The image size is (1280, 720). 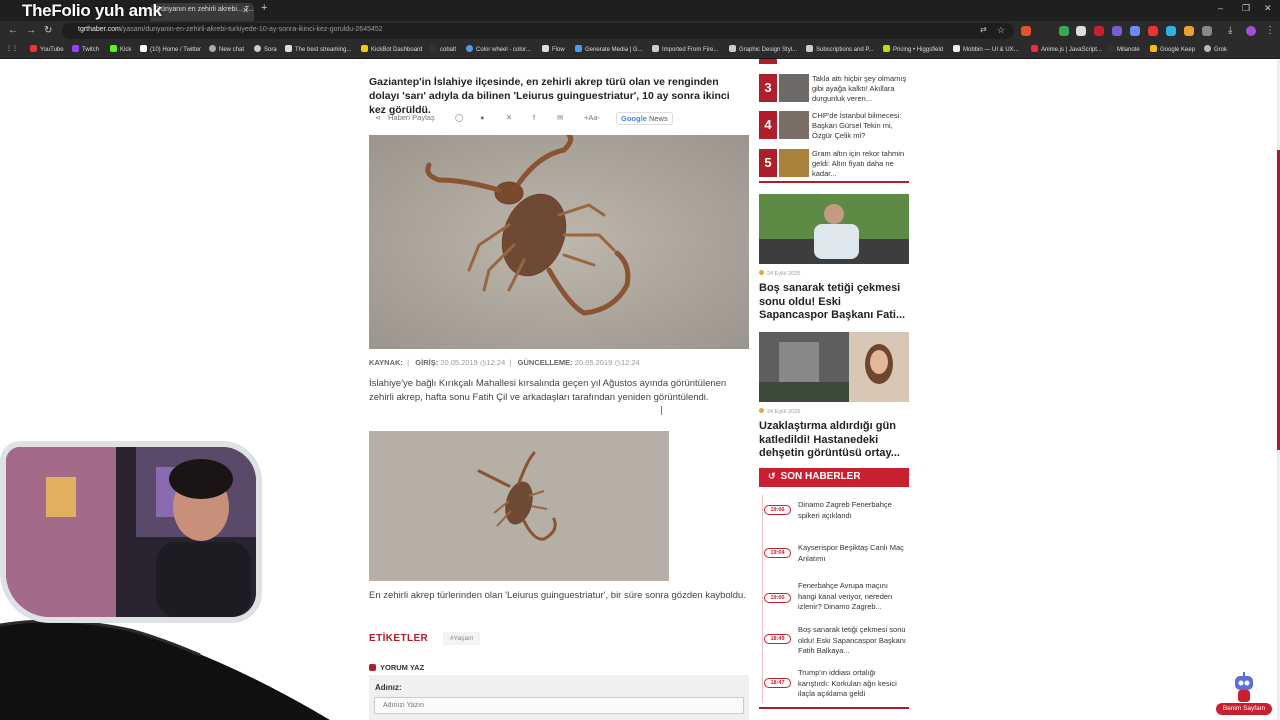 What do you see at coordinates (131, 532) in the screenshot?
I see `webcam-feed-graphic` at bounding box center [131, 532].